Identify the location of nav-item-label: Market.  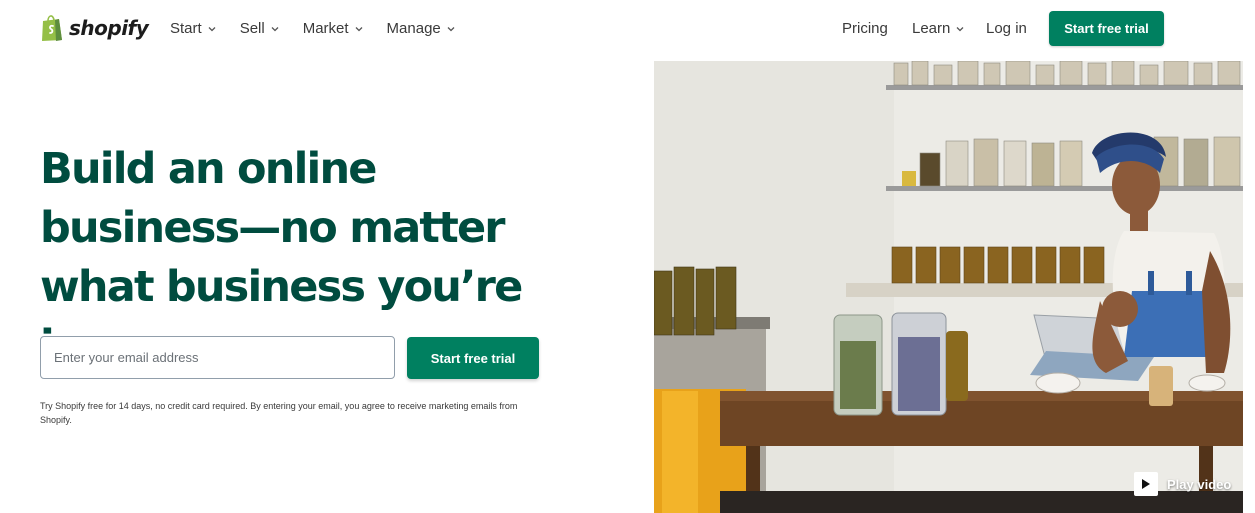
(325, 28).